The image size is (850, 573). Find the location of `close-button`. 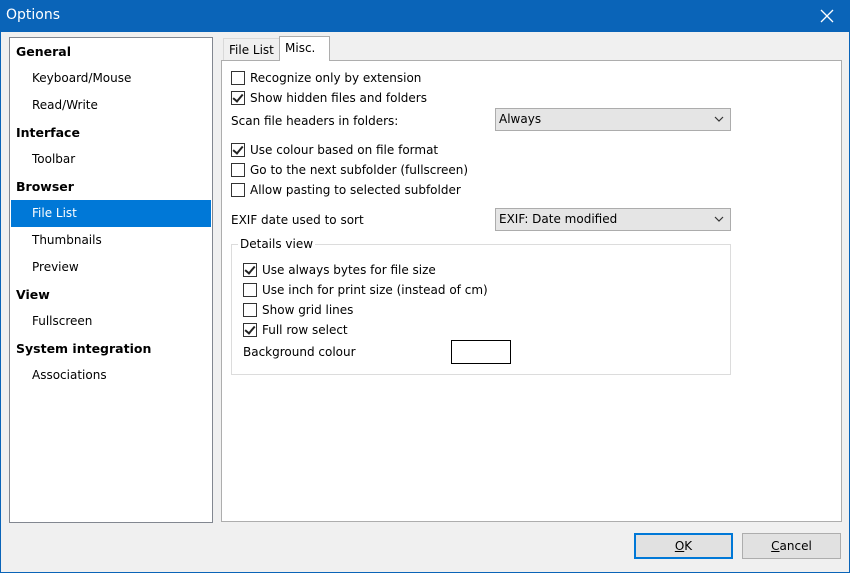

close-button is located at coordinates (827, 16).